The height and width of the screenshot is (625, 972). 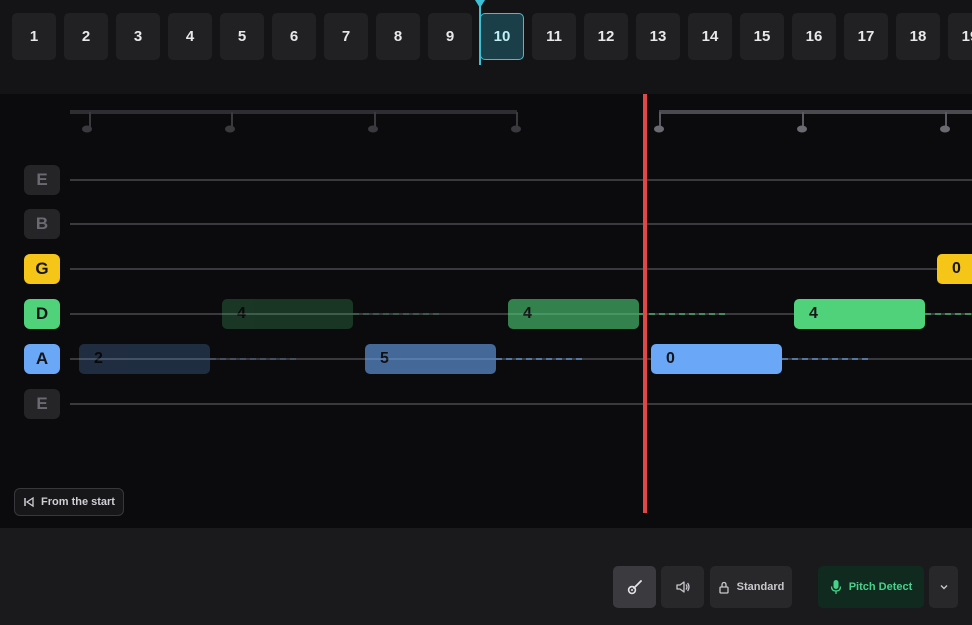 What do you see at coordinates (86, 36) in the screenshot?
I see `measure-2: 2` at bounding box center [86, 36].